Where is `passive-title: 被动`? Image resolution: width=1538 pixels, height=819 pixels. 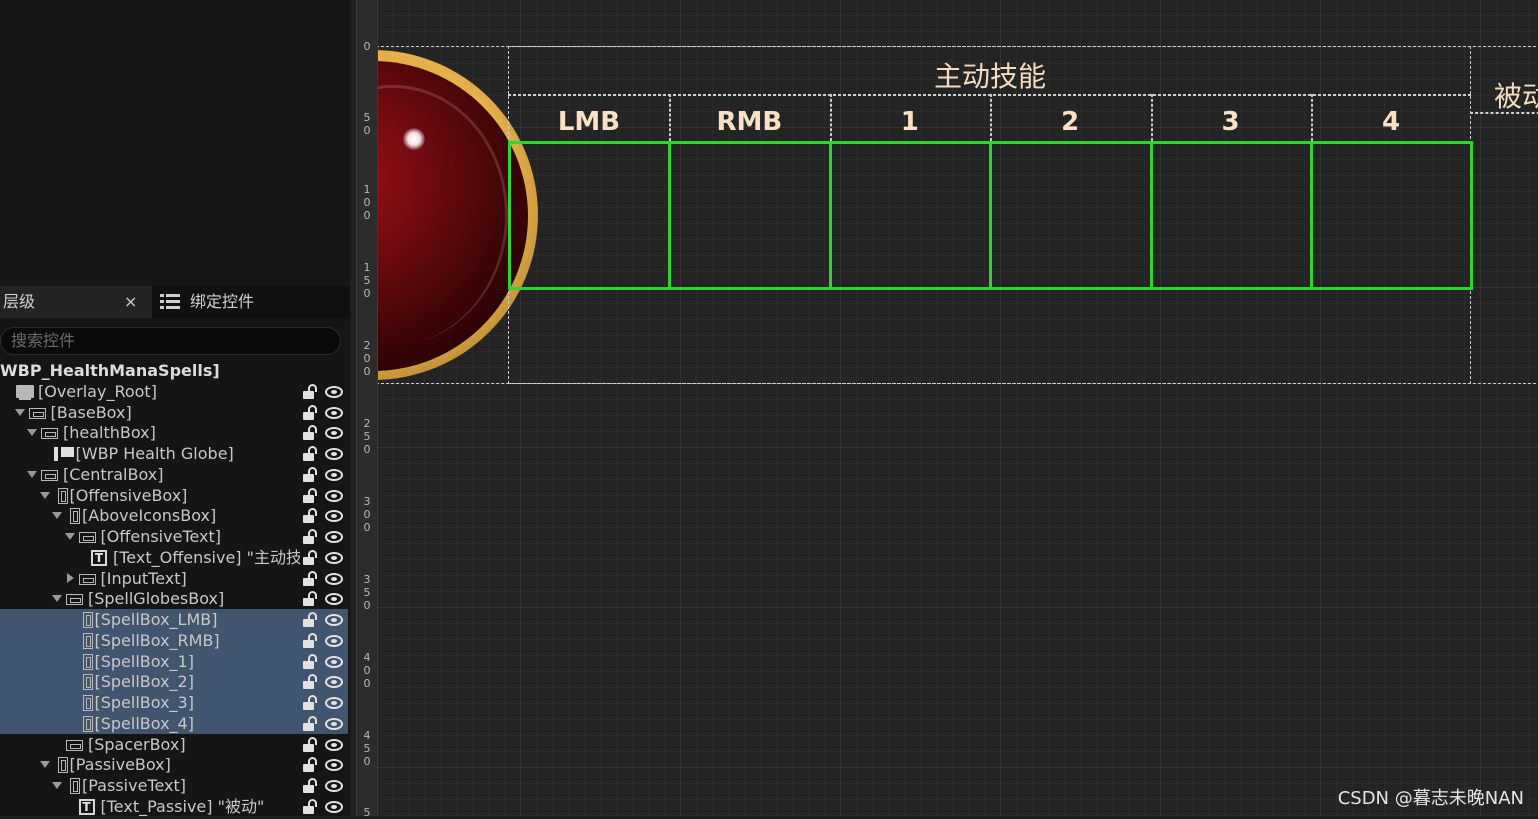 passive-title: 被动 is located at coordinates (1516, 96).